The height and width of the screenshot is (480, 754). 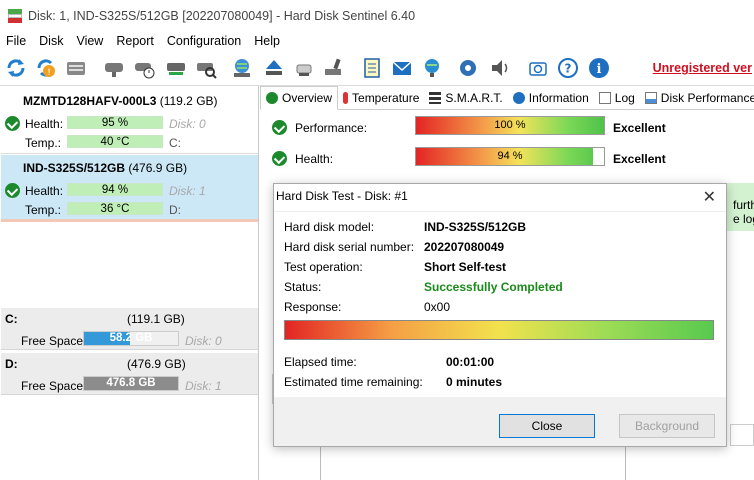 What do you see at coordinates (331, 128) in the screenshot?
I see `performance-label: Performance:` at bounding box center [331, 128].